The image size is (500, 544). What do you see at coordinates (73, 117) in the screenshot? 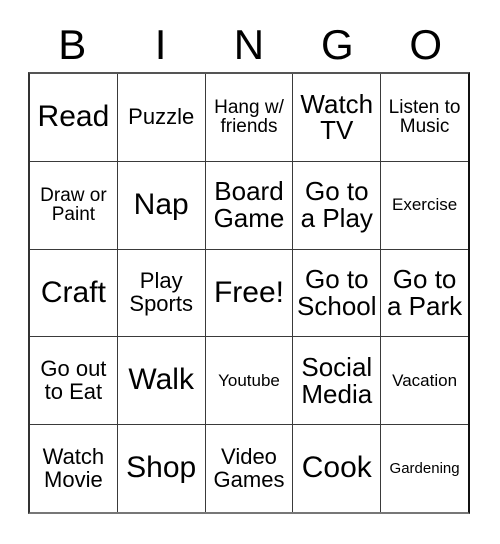
I see `bingo-cell: Read` at bounding box center [73, 117].